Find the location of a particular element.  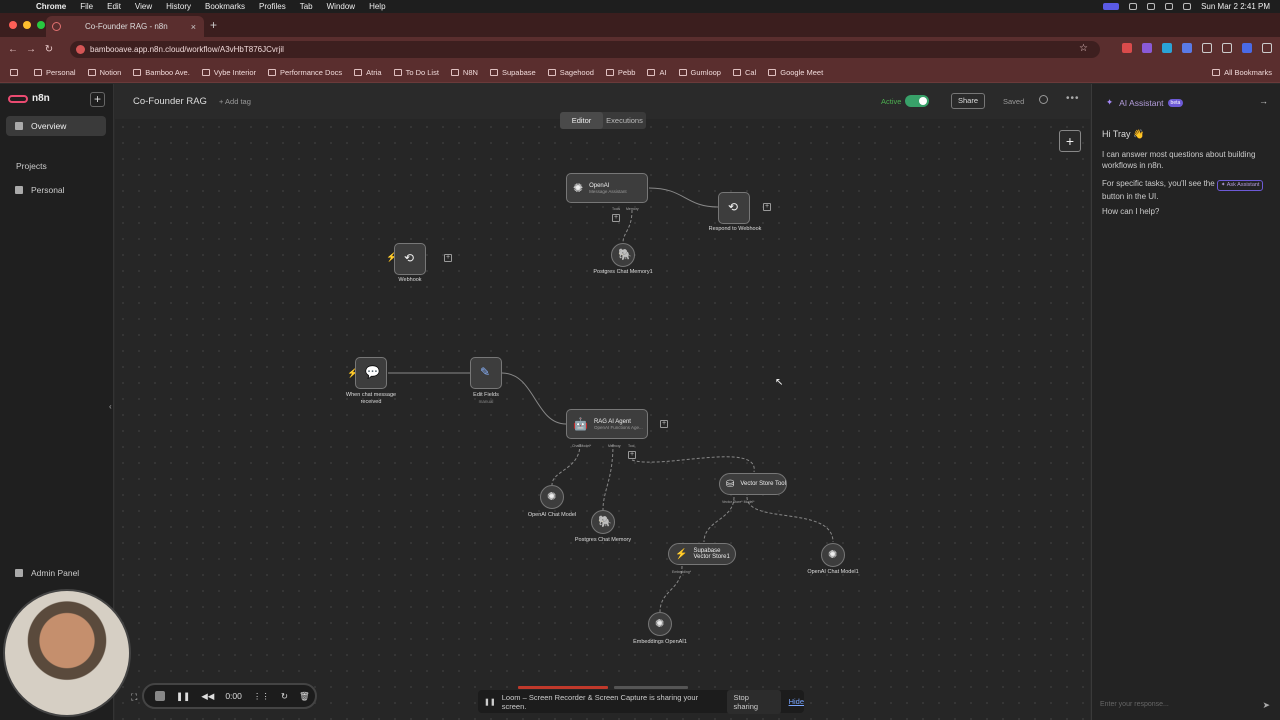

close-panel-arrow-icon: → is located at coordinates (1263, 101).